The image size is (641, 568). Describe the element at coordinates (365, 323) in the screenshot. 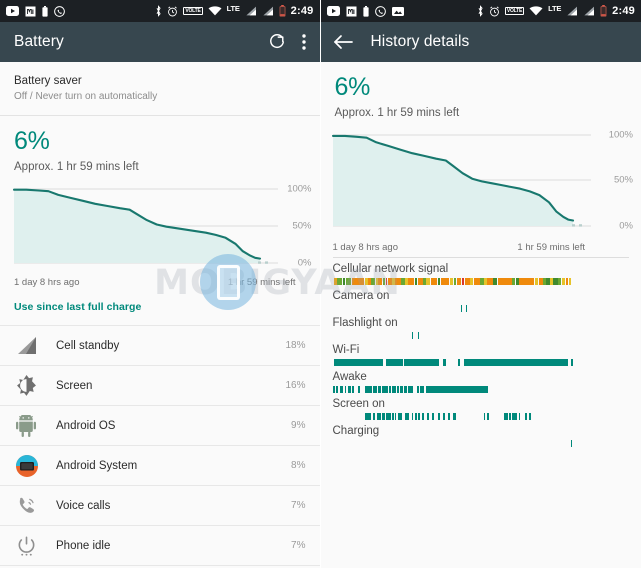

I see `history-timeline-label: Flashlight on` at that location.